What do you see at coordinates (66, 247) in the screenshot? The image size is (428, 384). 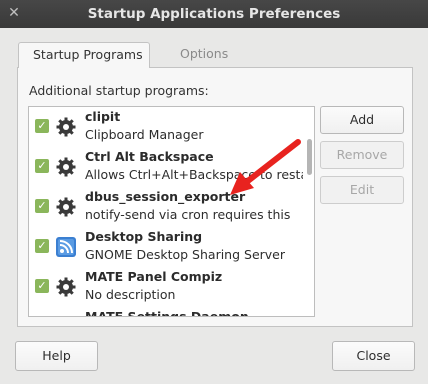 I see `desktop-sharing-icon` at bounding box center [66, 247].